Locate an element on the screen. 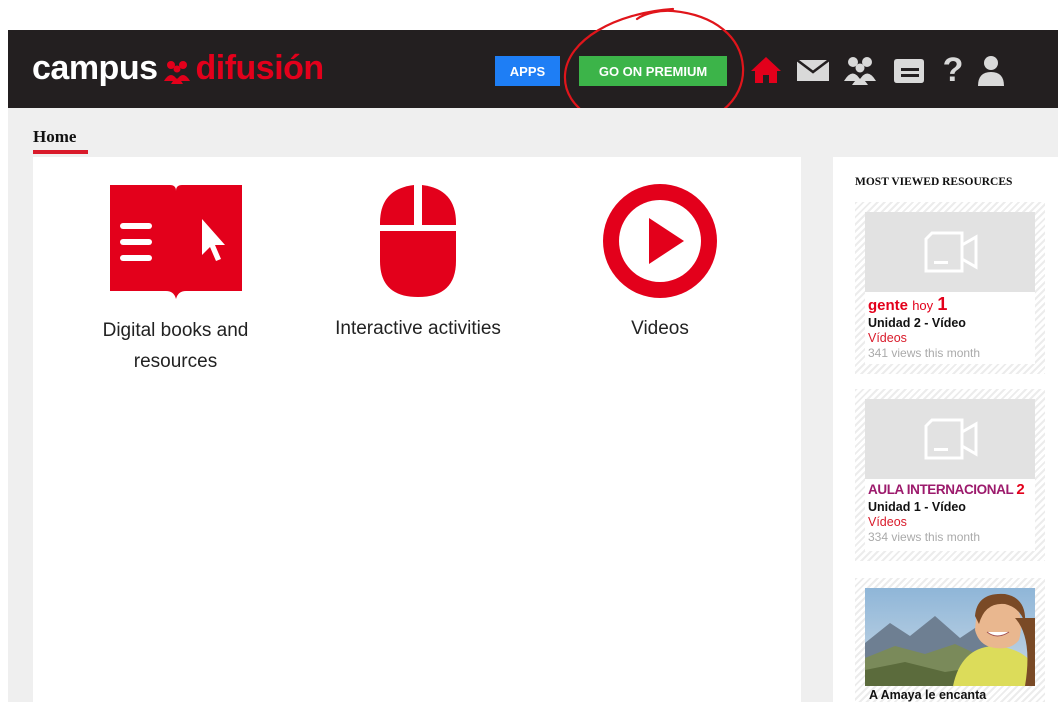 This screenshot has width=1058, height=702. tile-label-digital-books: Digital books and resources is located at coordinates (175, 346).